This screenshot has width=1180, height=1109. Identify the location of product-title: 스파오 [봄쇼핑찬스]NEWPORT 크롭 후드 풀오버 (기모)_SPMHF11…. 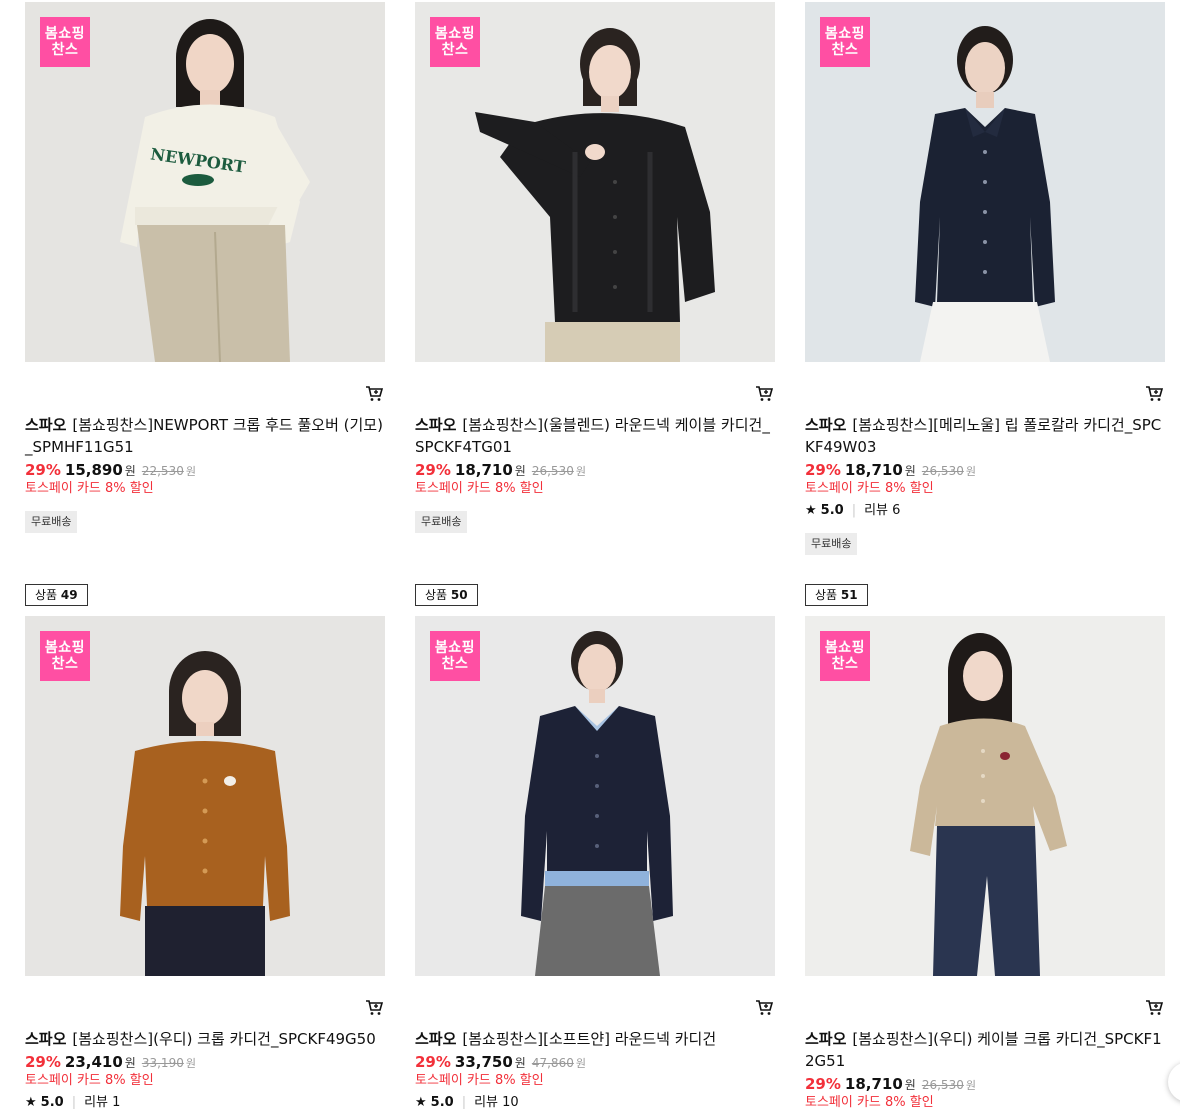
(205, 436).